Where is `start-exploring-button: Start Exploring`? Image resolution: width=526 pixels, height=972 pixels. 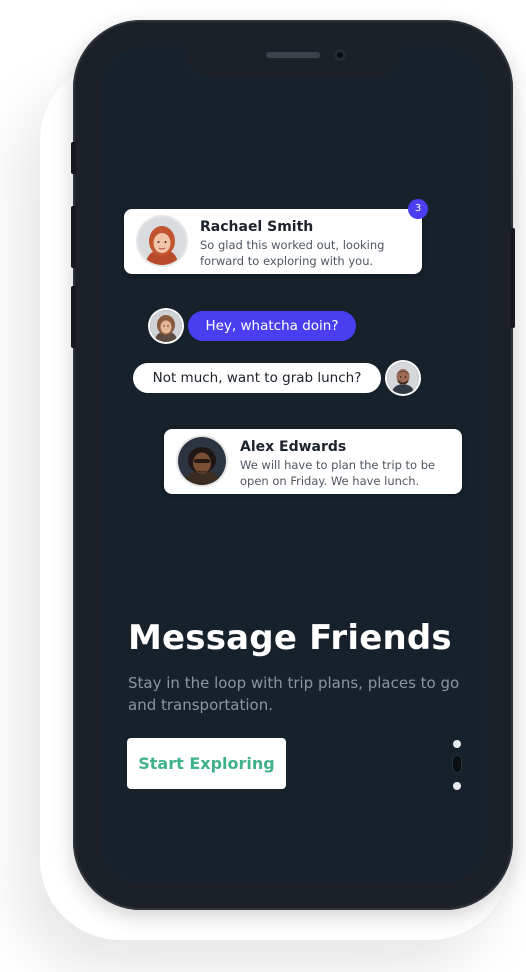 start-exploring-button: Start Exploring is located at coordinates (206, 763).